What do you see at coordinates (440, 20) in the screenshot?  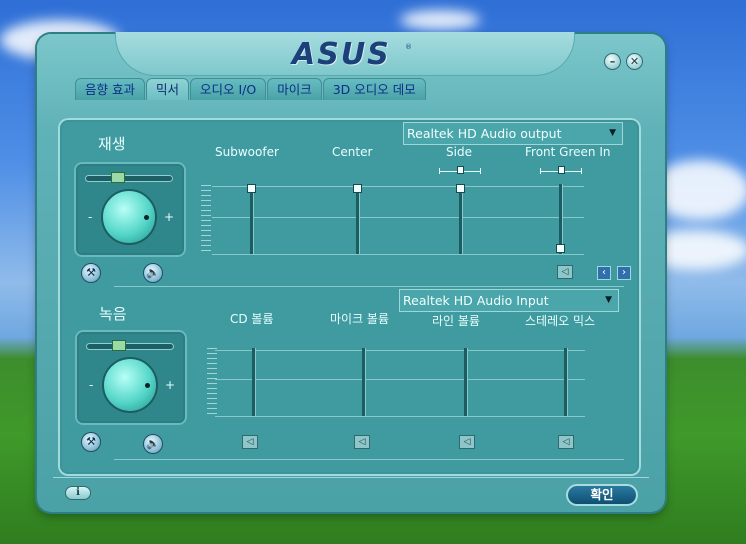 I see `cloud-decoration` at bounding box center [440, 20].